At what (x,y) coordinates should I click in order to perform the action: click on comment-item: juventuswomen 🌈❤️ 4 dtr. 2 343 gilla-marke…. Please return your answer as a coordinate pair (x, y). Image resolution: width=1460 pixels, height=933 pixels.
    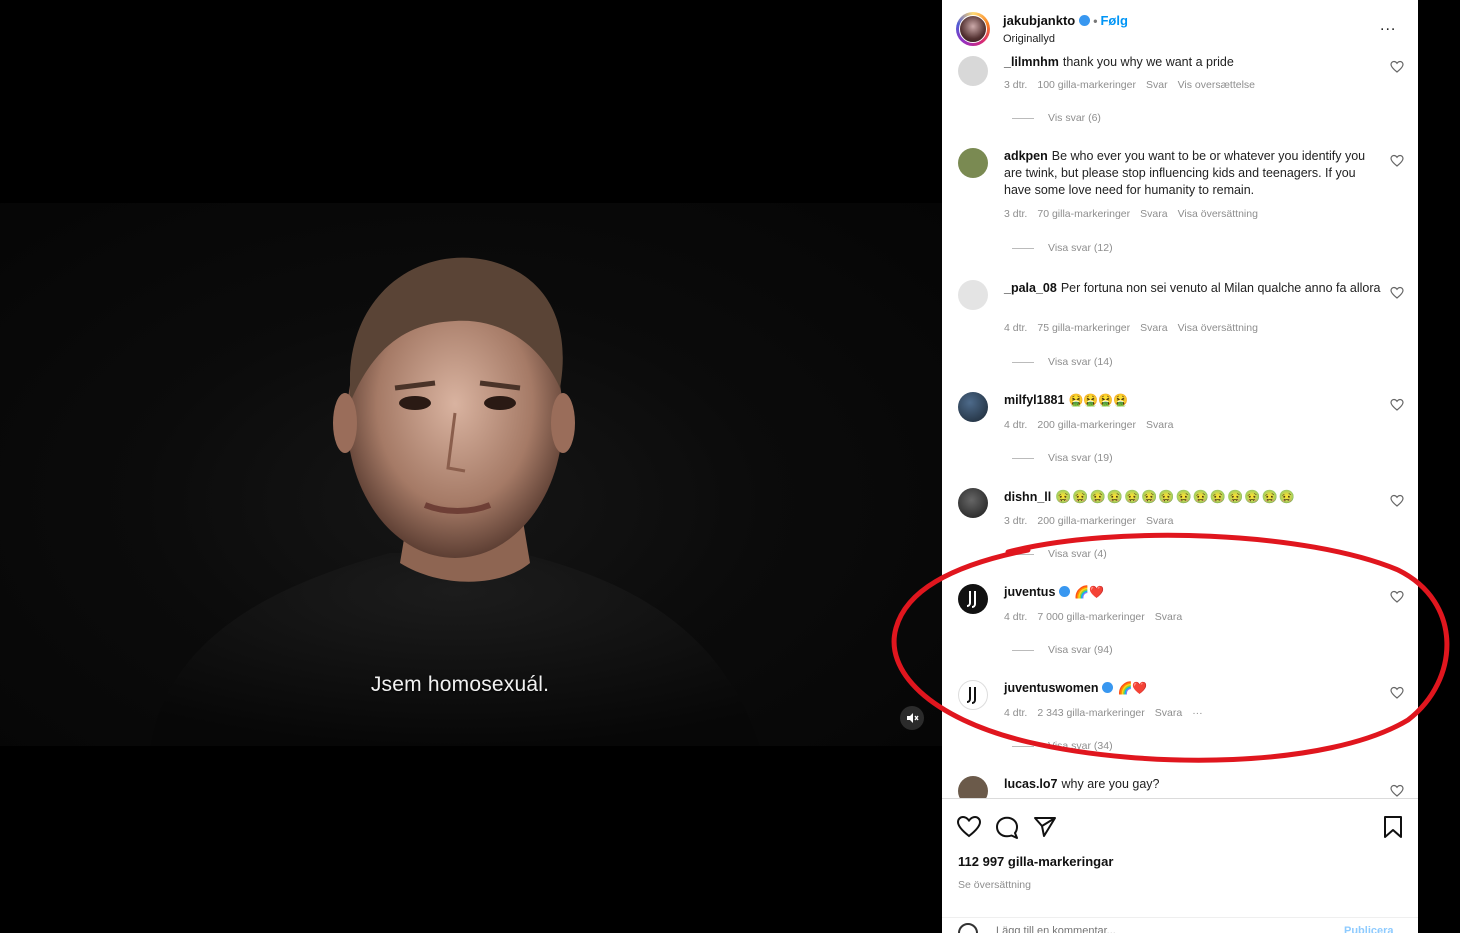
    Looking at the image, I should click on (1180, 720).